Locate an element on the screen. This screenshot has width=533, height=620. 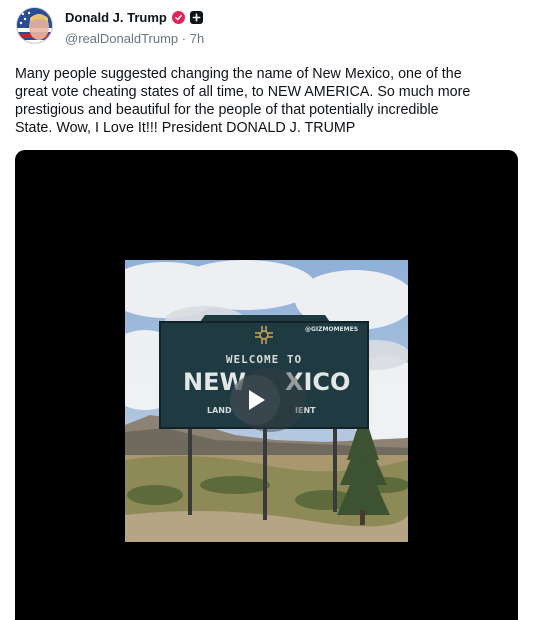
author-name-row: Donald J. Trump is located at coordinates (134, 17).